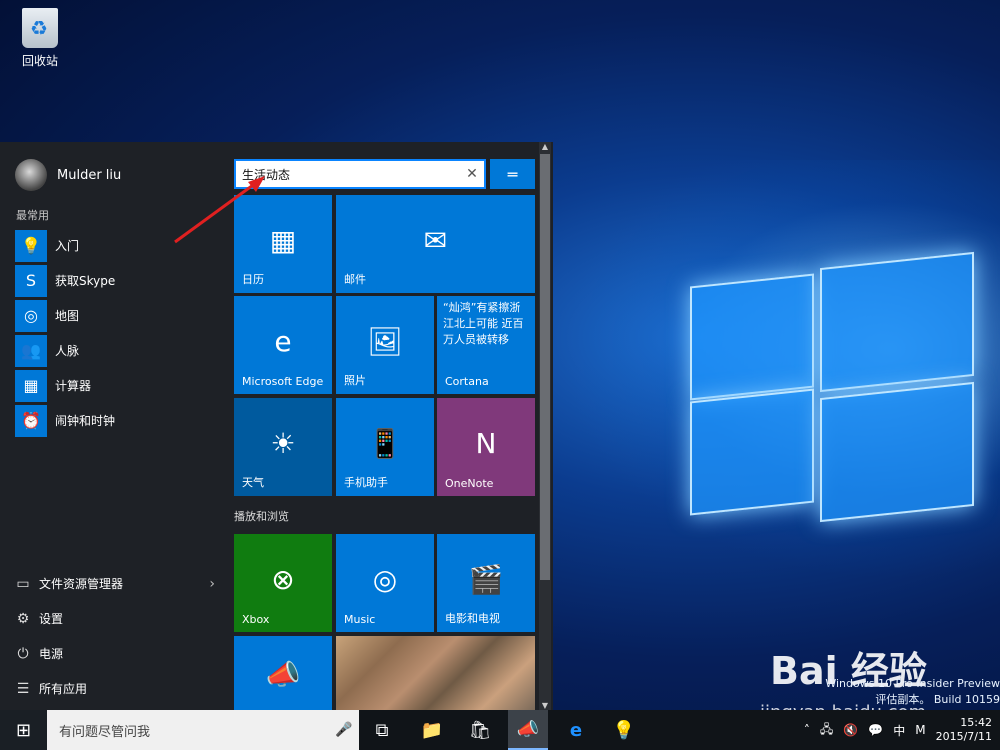 This screenshot has height=750, width=1000. I want to click on watermark-line1: Windows 10 Pro Insider Preview, so click(912, 683).